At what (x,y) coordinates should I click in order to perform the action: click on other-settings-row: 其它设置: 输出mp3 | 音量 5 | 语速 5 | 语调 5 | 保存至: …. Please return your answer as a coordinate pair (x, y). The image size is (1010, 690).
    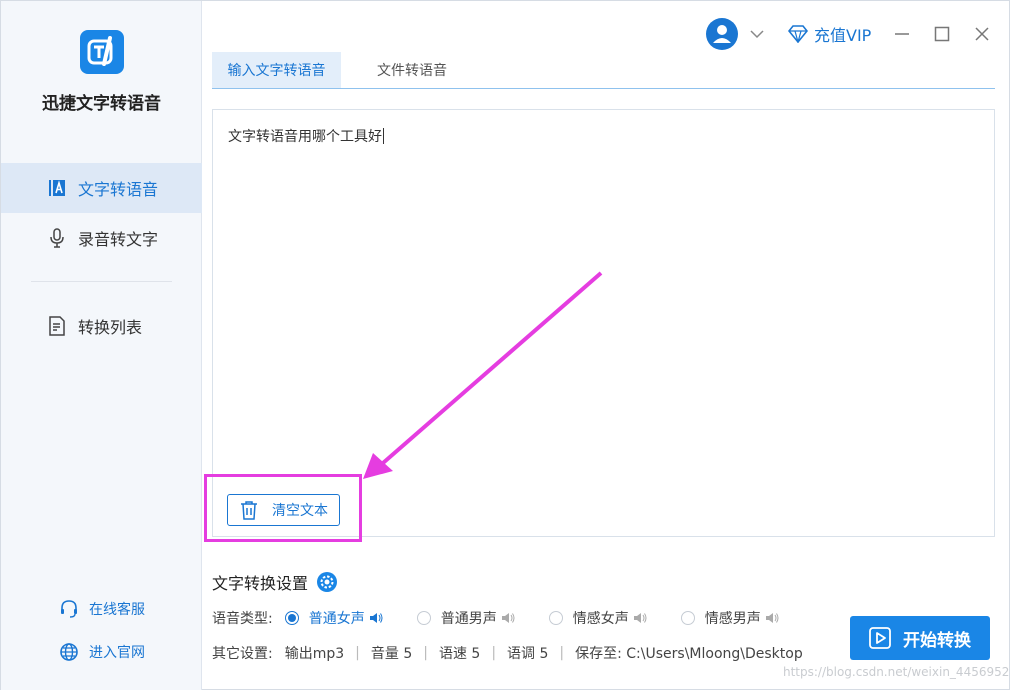
    Looking at the image, I should click on (507, 653).